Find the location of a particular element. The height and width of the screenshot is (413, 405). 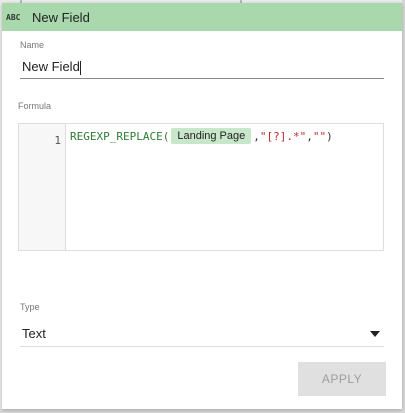

text-cursor is located at coordinates (80, 67).